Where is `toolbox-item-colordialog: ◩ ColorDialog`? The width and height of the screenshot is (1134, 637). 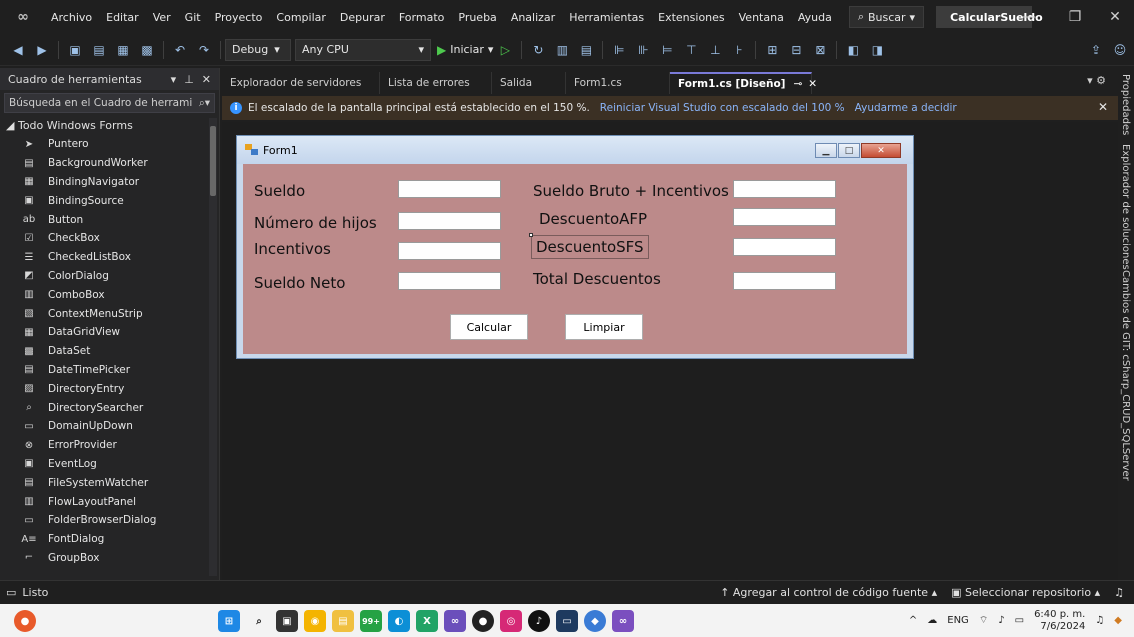 toolbox-item-colordialog: ◩ ColorDialog is located at coordinates (109, 276).